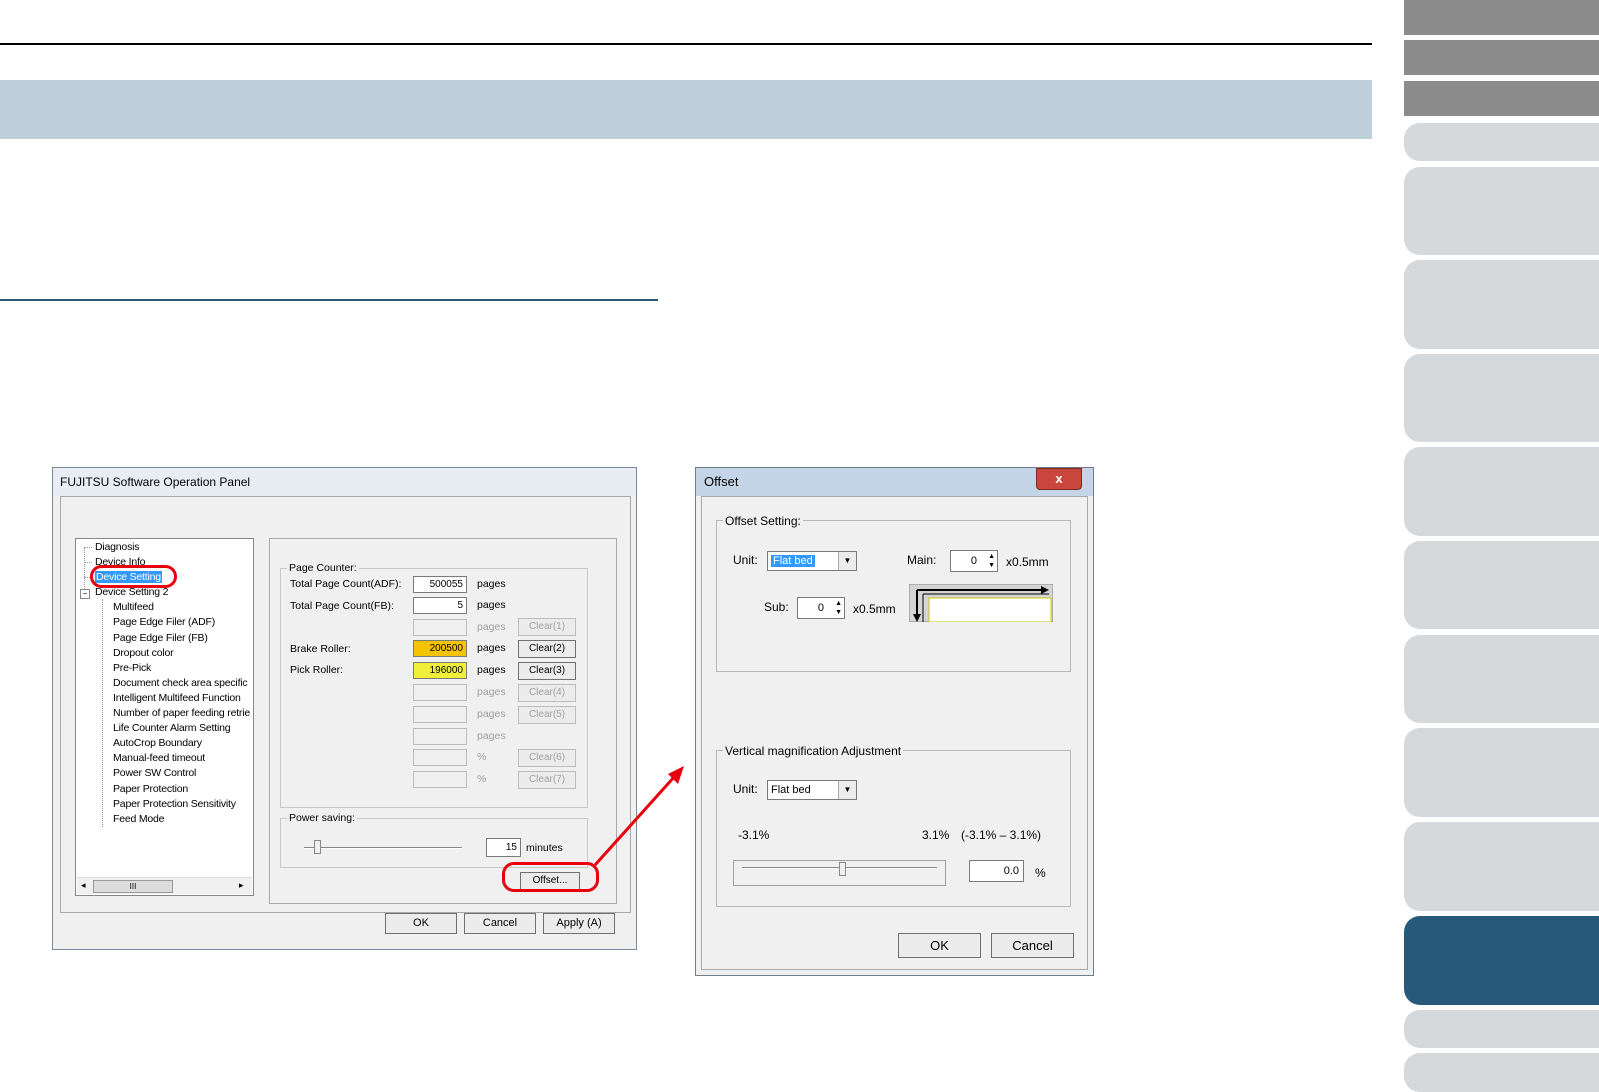  I want to click on sub-spinner: 0 ▲ ▼, so click(821, 608).